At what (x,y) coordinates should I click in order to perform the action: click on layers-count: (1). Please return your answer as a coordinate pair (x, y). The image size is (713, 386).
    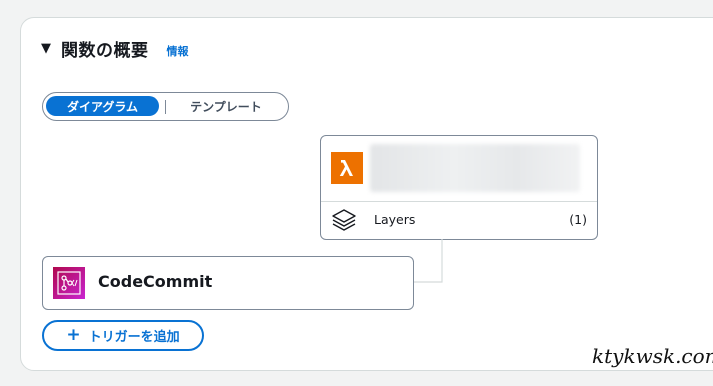
    Looking at the image, I should click on (578, 219).